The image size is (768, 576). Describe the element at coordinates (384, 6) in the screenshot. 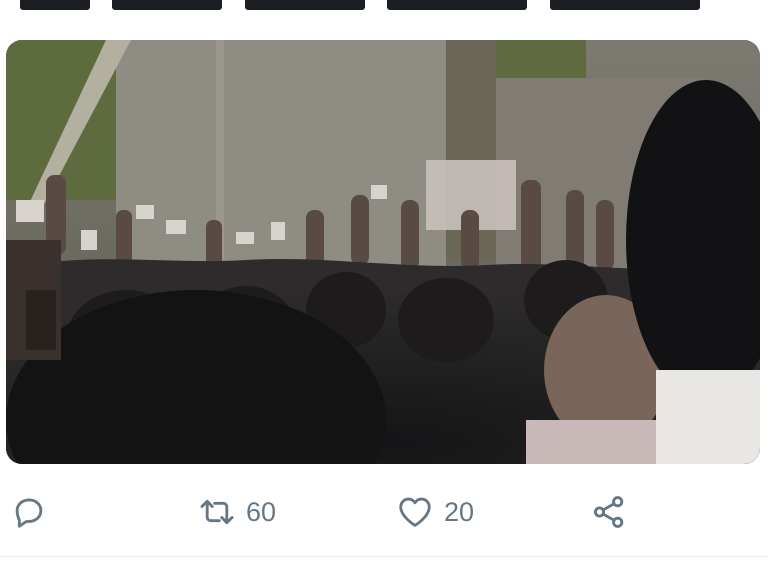

I see `tweet-text-cutoff` at that location.